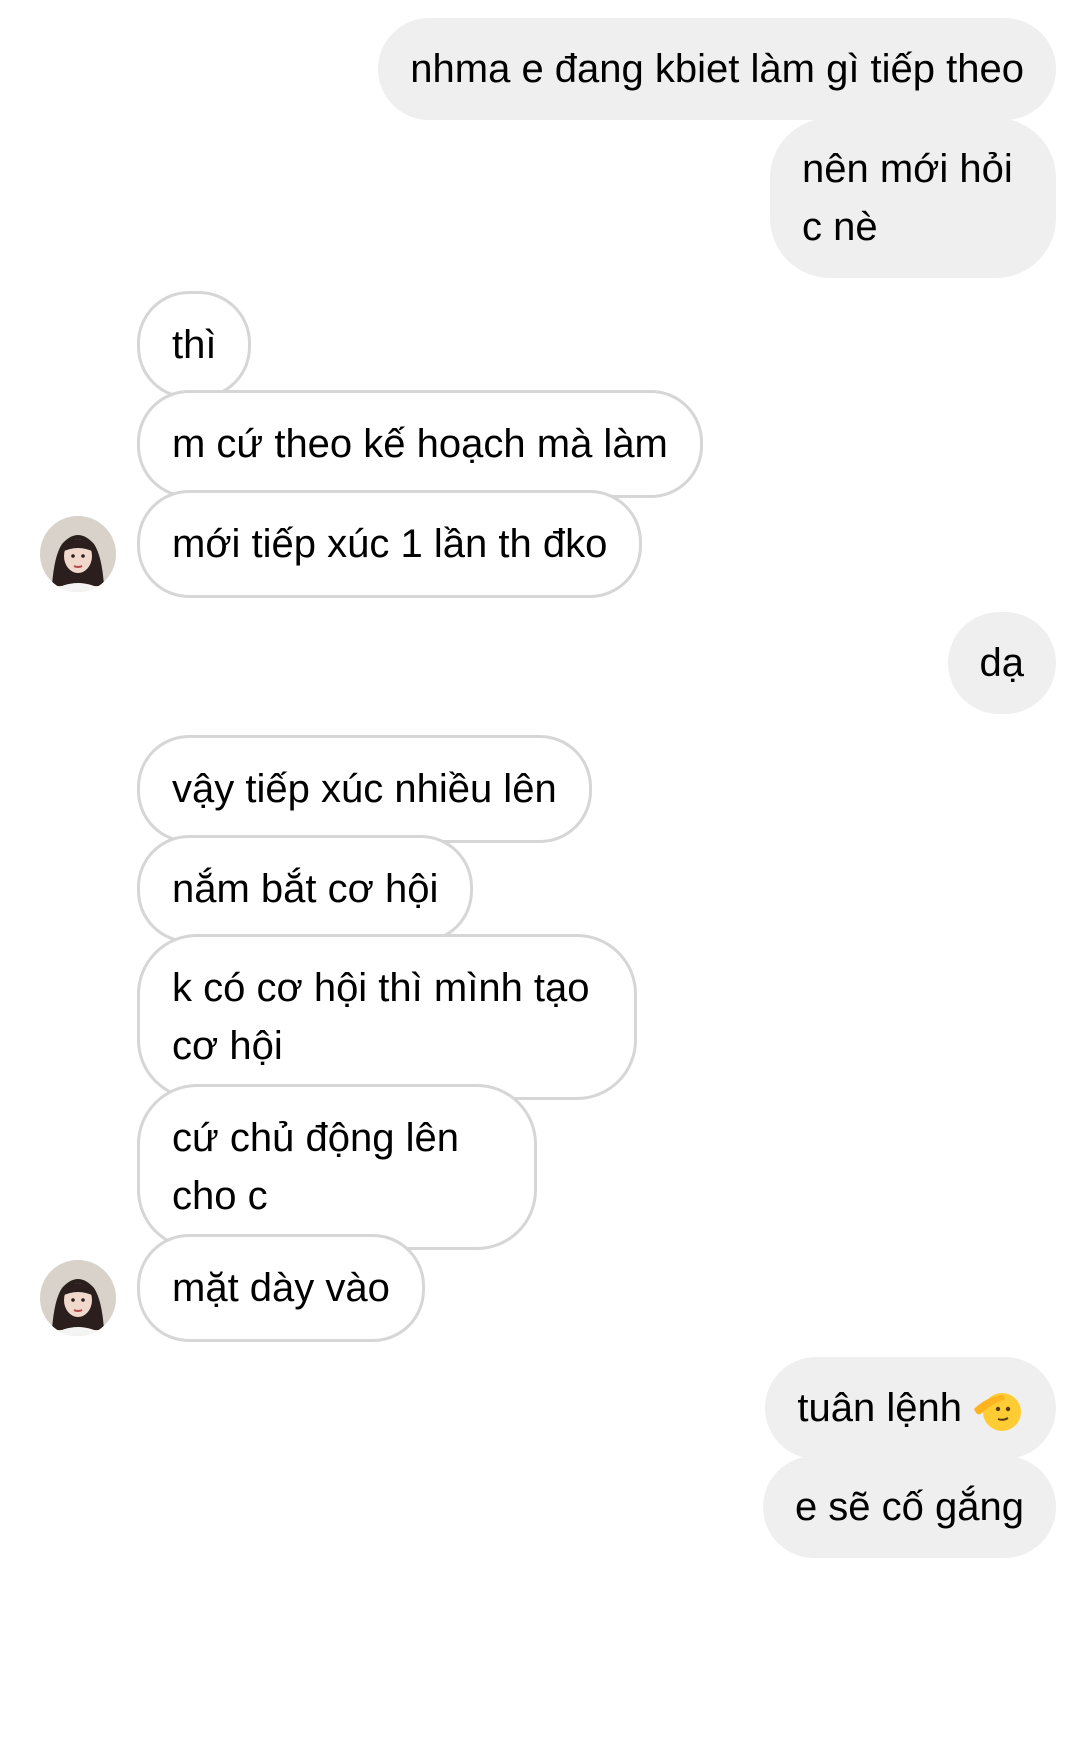 This screenshot has width=1080, height=1748. I want to click on received-message: nắm bắt cơ hội, so click(305, 889).